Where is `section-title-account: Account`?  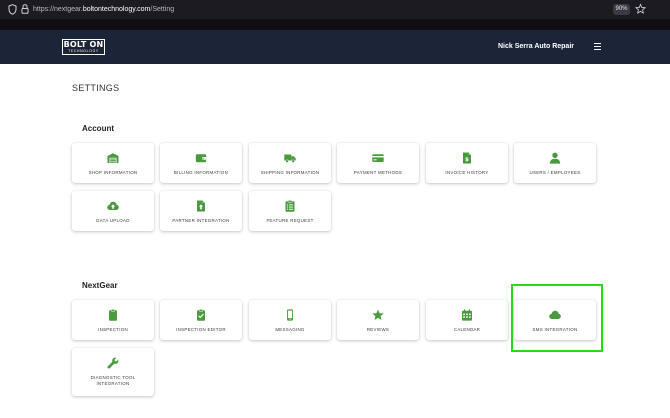 section-title-account: Account is located at coordinates (98, 128).